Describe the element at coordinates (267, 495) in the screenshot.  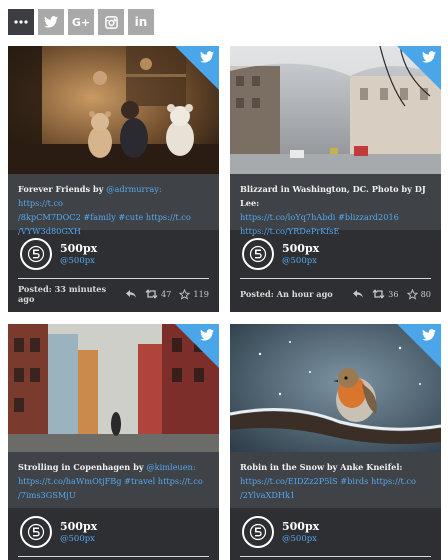
I see `post-link: /2YlvaXDHk1` at that location.